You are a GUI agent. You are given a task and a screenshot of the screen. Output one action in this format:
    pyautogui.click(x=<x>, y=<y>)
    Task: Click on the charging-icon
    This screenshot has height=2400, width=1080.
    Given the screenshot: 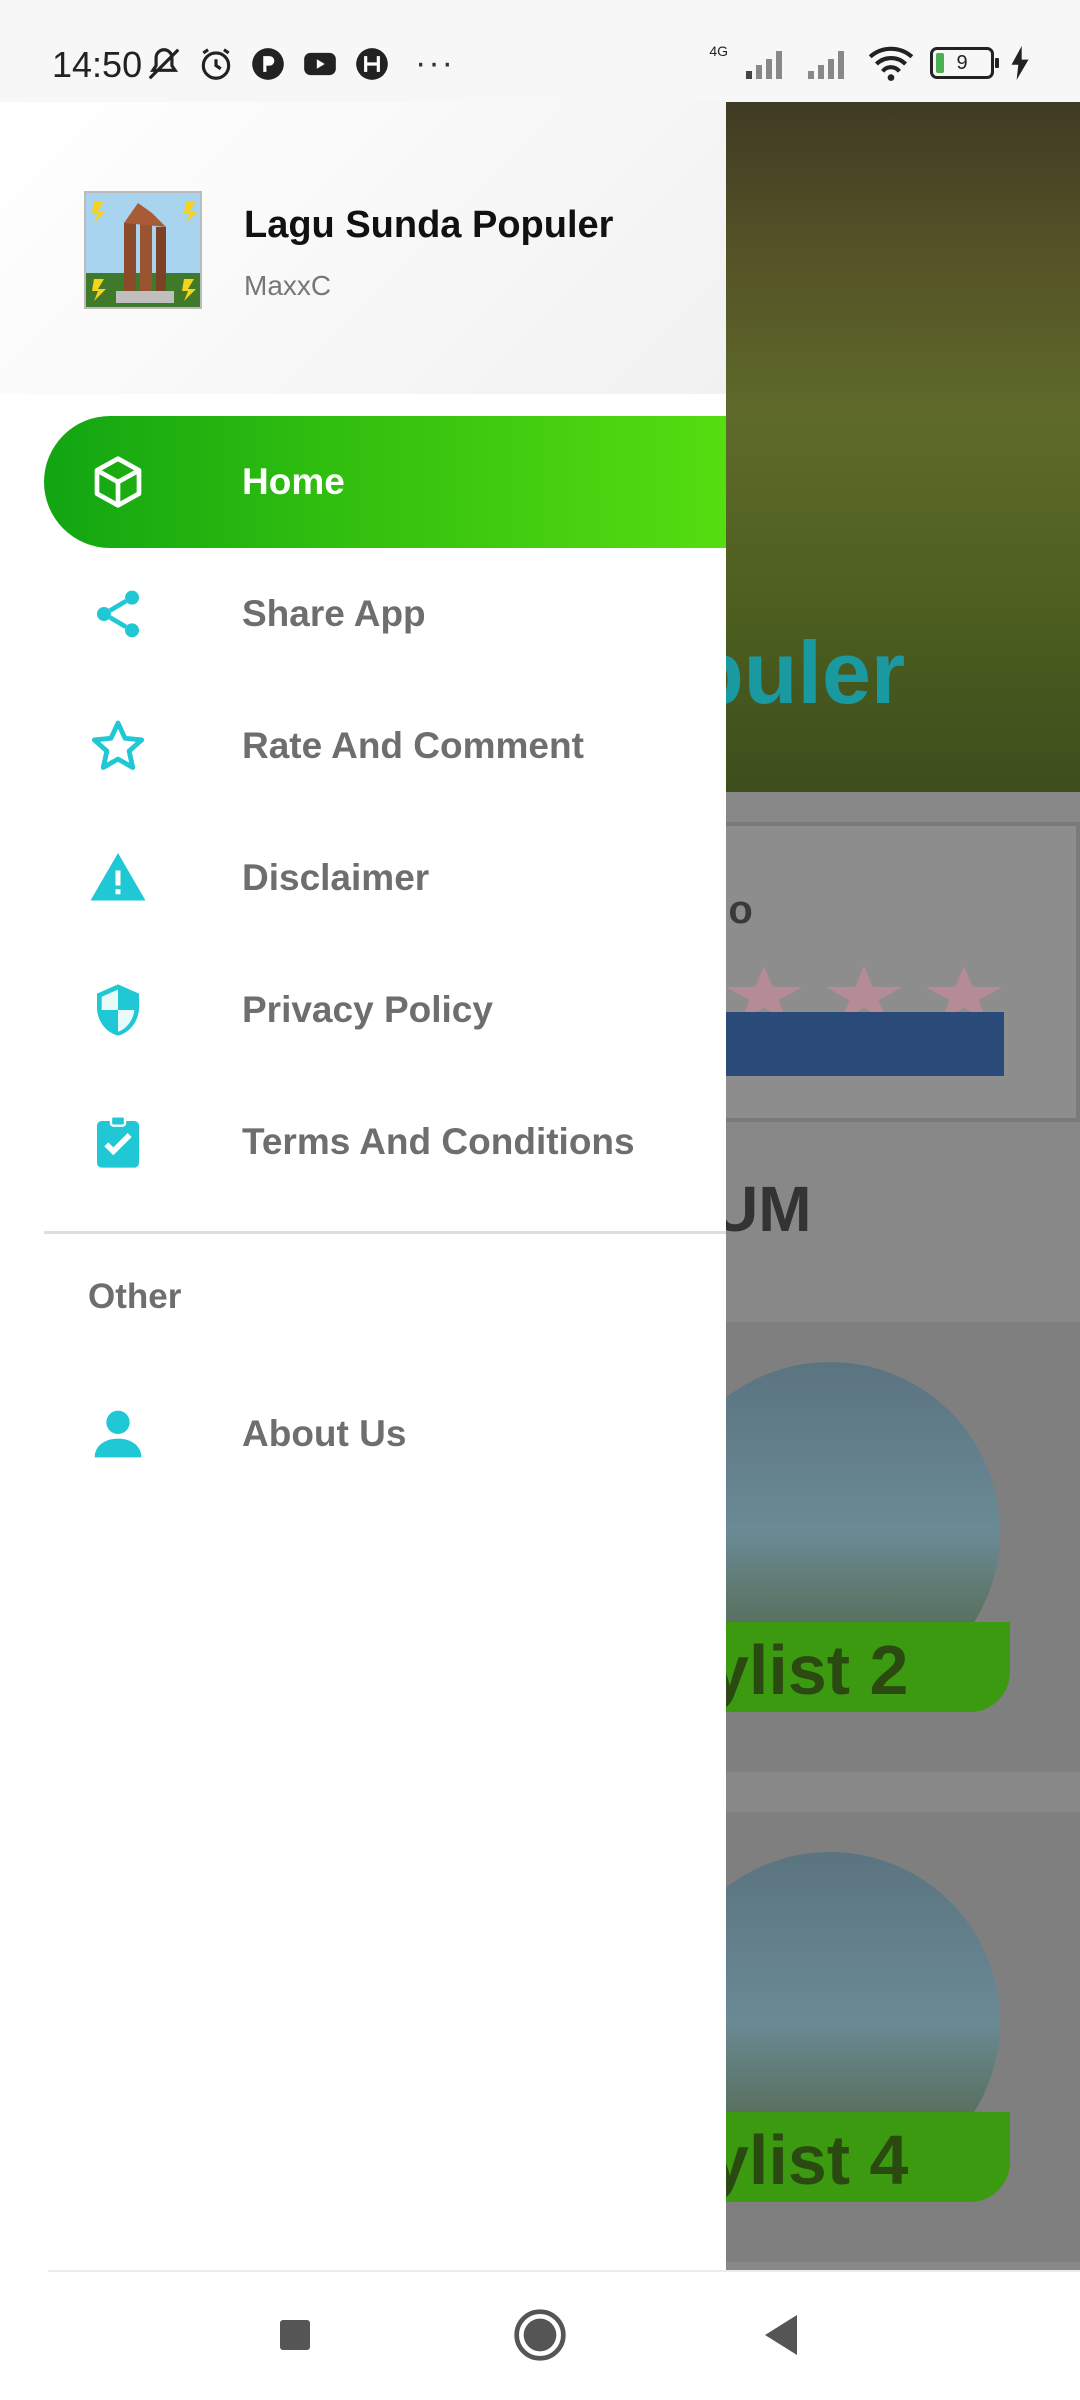 What is the action you would take?
    pyautogui.click(x=1020, y=63)
    